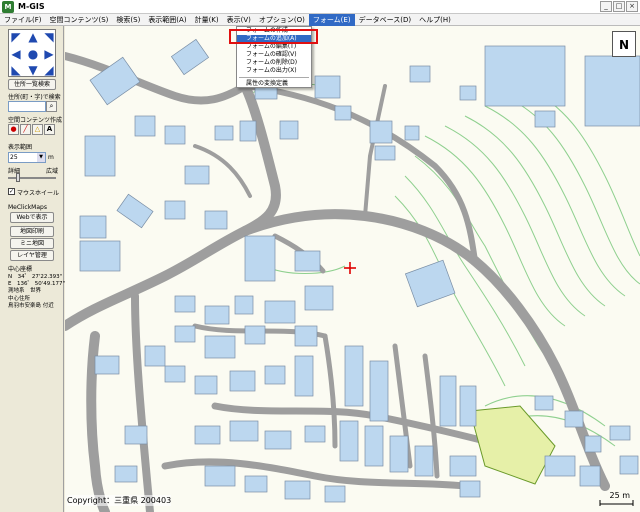 The image size is (640, 512). I want to click on dropdown-separator, so click(274, 77).